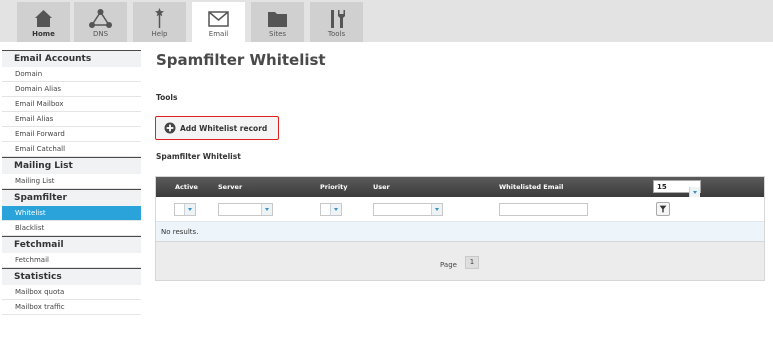  Describe the element at coordinates (170, 128) in the screenshot. I see `plus-circle-icon` at that location.